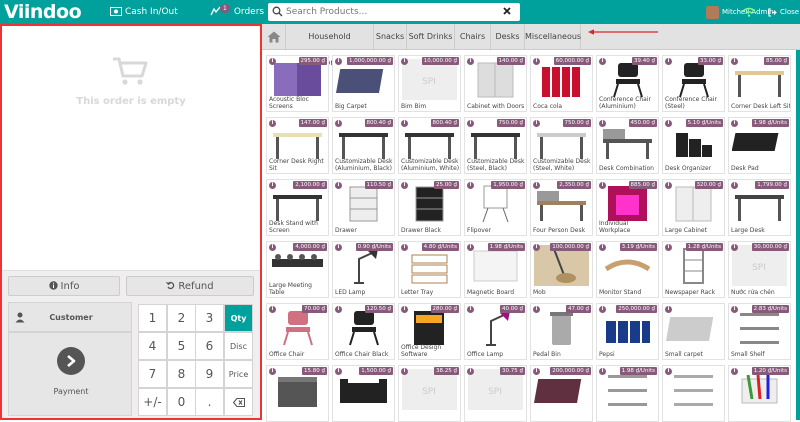 The height and width of the screenshot is (422, 800). I want to click on user-menu: Mitchell Admin, so click(740, 12).